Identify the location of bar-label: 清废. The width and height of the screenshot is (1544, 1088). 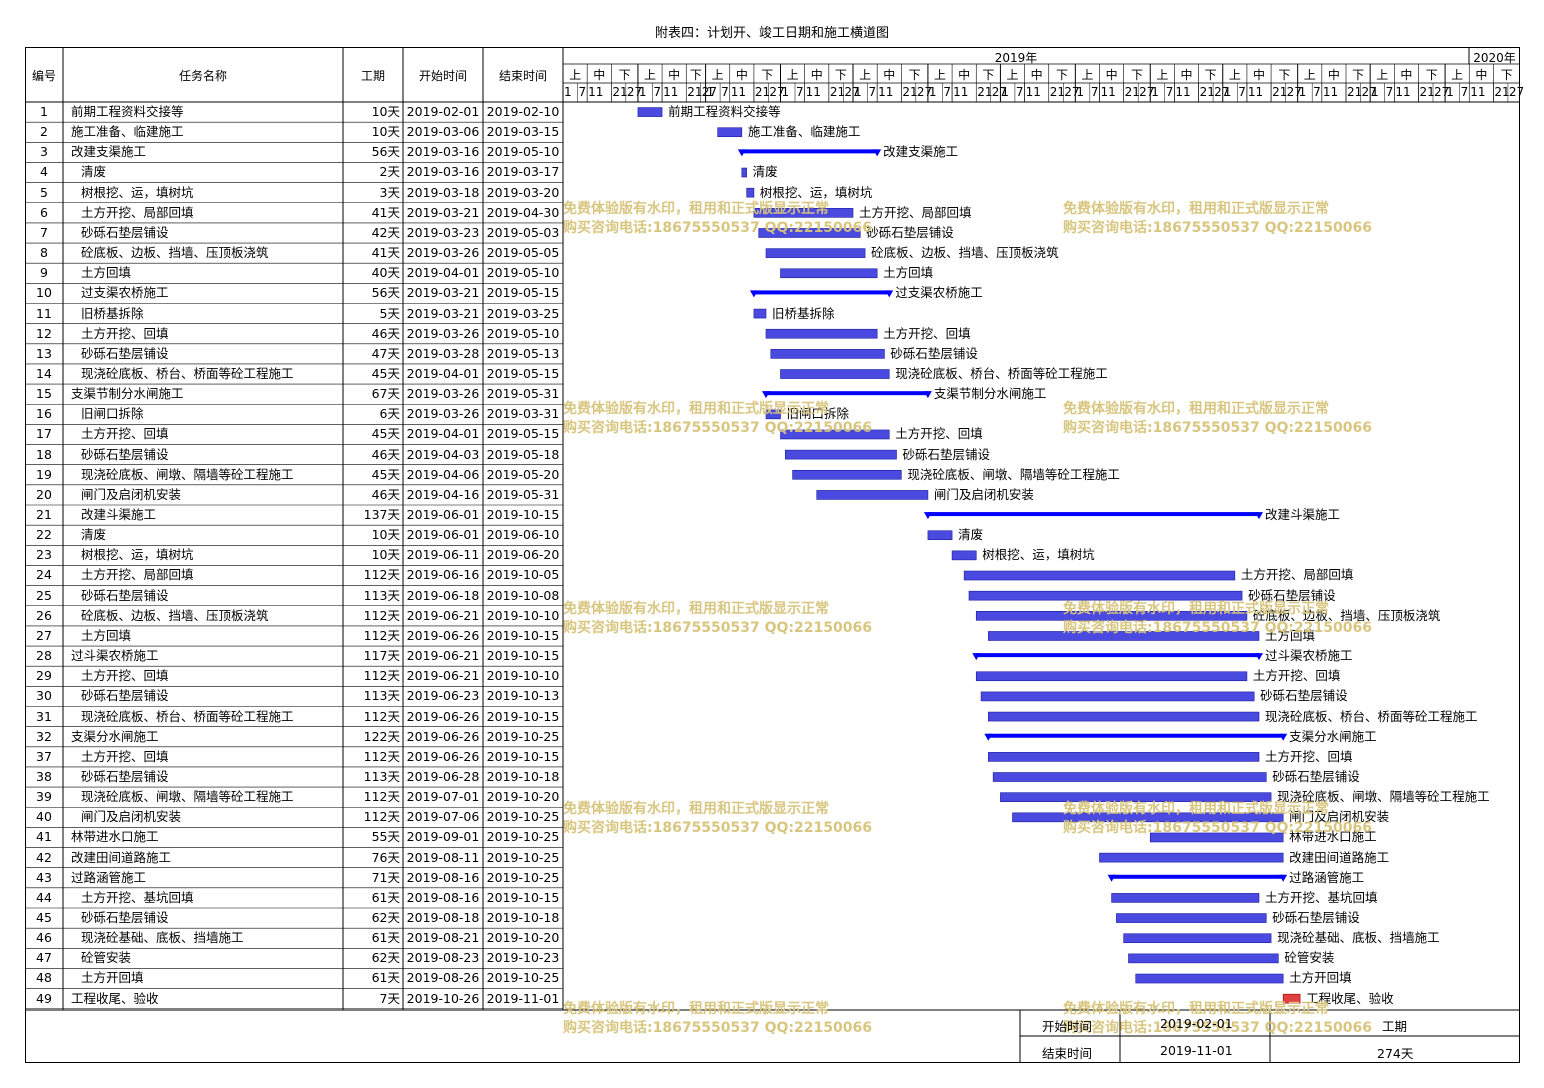
(765, 172).